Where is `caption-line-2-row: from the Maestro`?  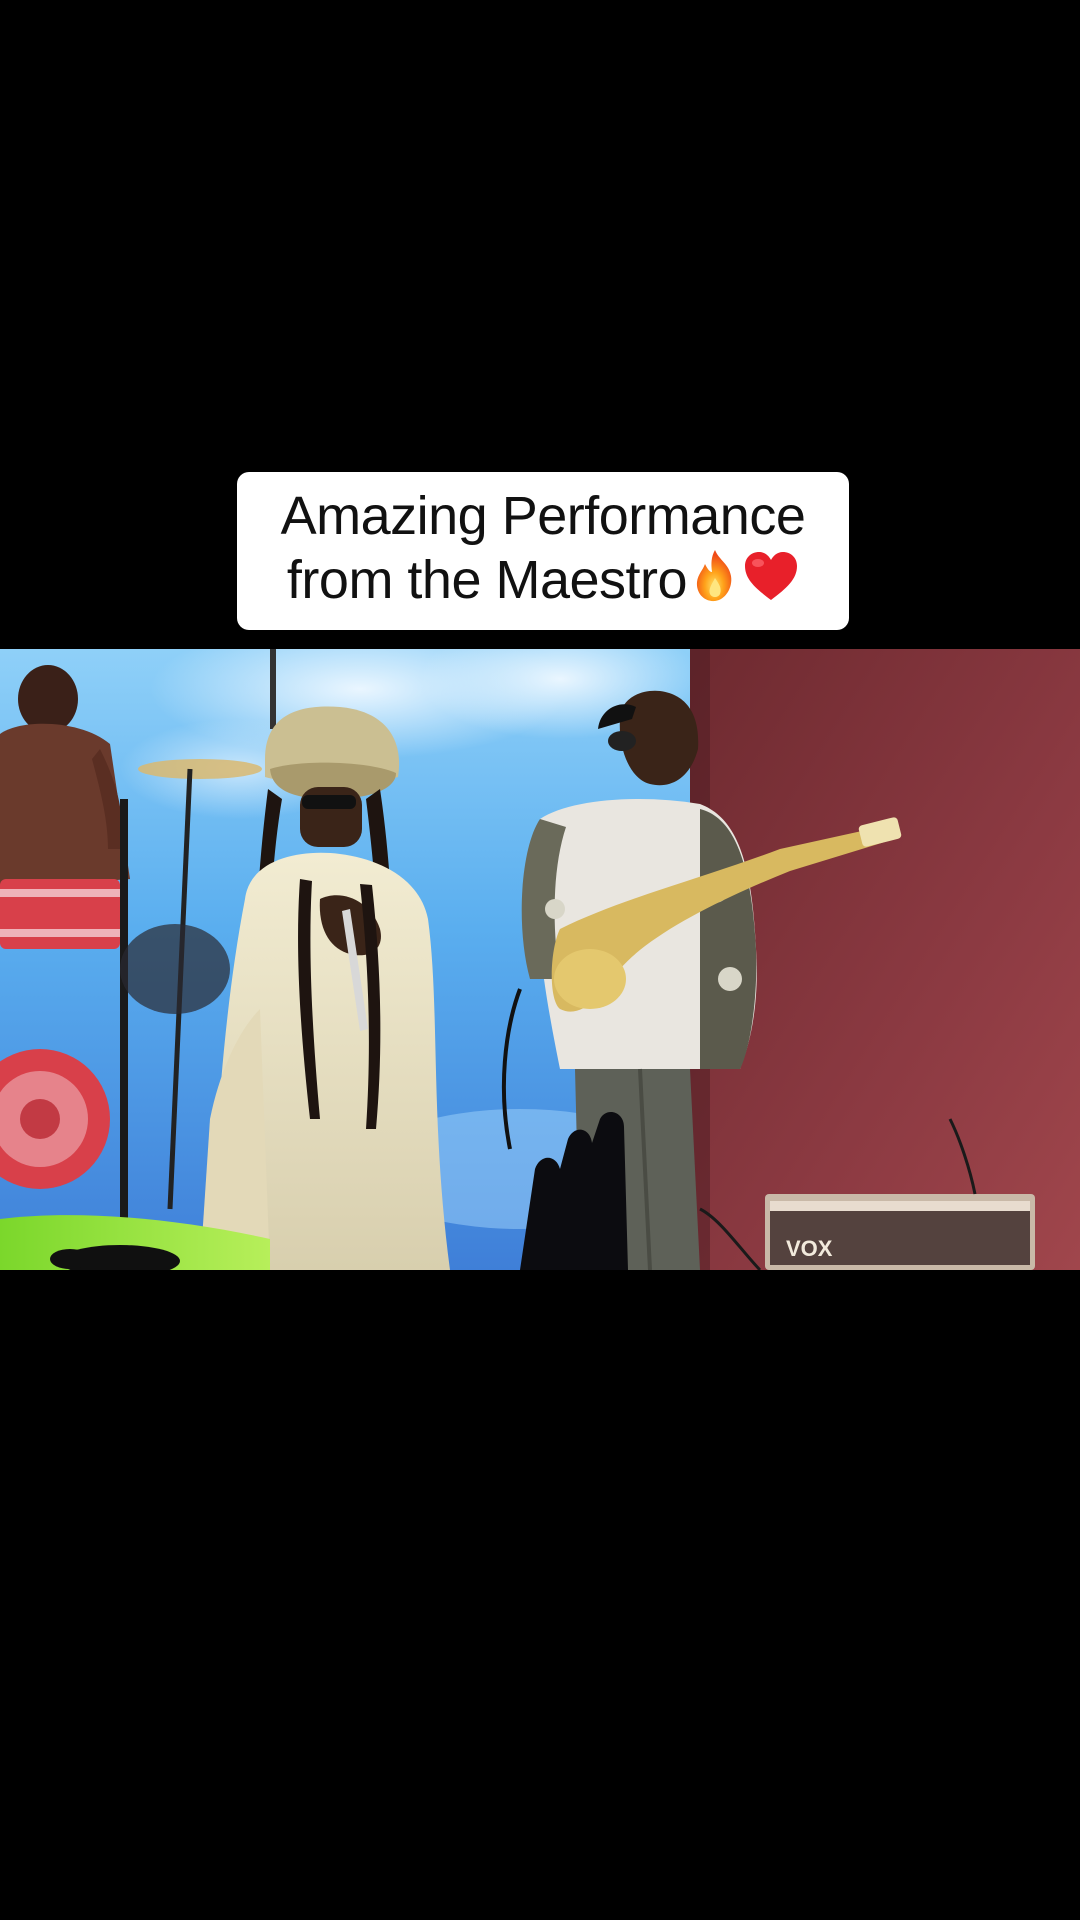 caption-line-2-row: from the Maestro is located at coordinates (543, 583).